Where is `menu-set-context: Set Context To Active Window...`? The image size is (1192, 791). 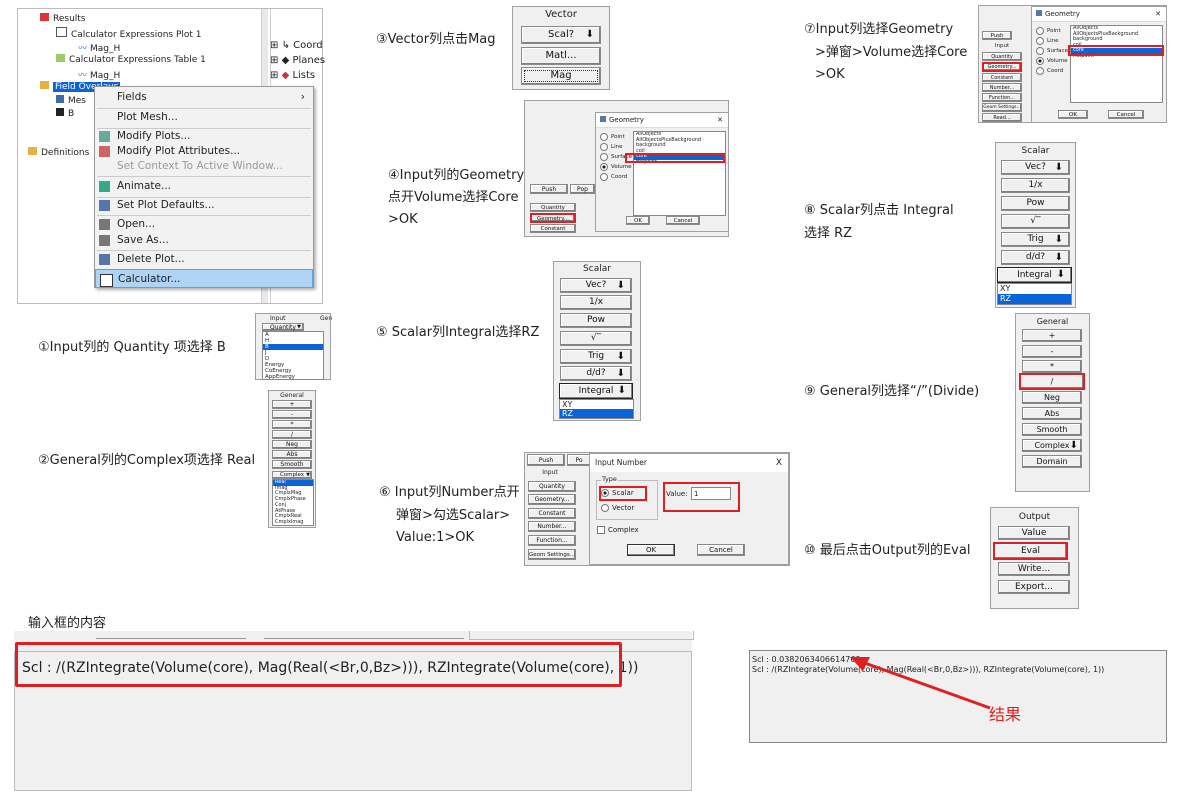 menu-set-context: Set Context To Active Window... is located at coordinates (204, 166).